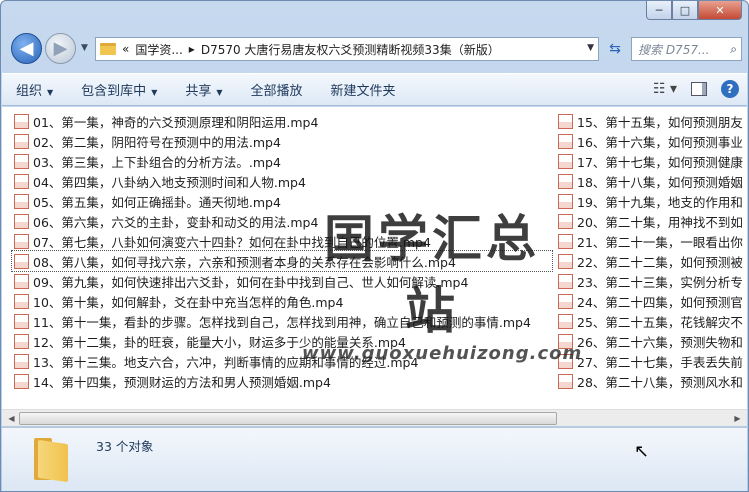 Image resolution: width=749 pixels, height=492 pixels. Describe the element at coordinates (11, 418) in the screenshot. I see `scroll-left-icon: ◀` at that location.